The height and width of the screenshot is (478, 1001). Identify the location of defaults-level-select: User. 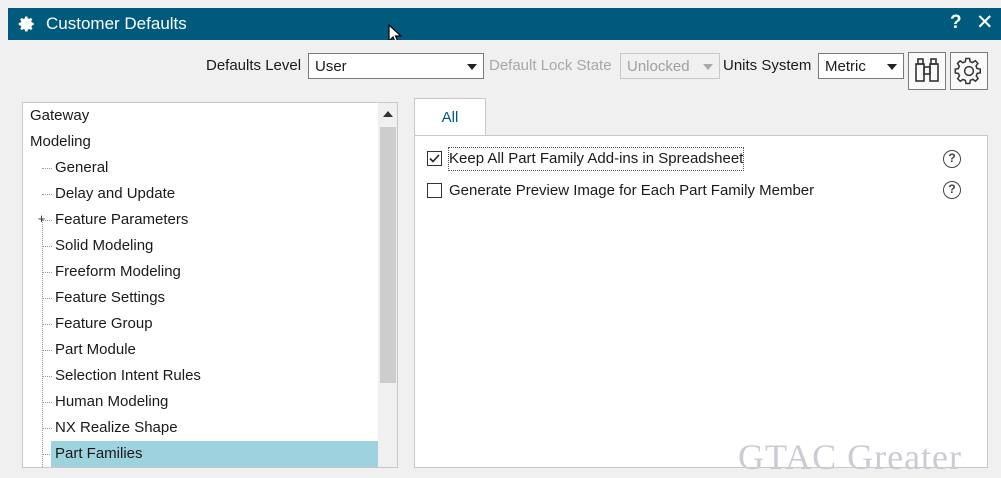
(396, 66).